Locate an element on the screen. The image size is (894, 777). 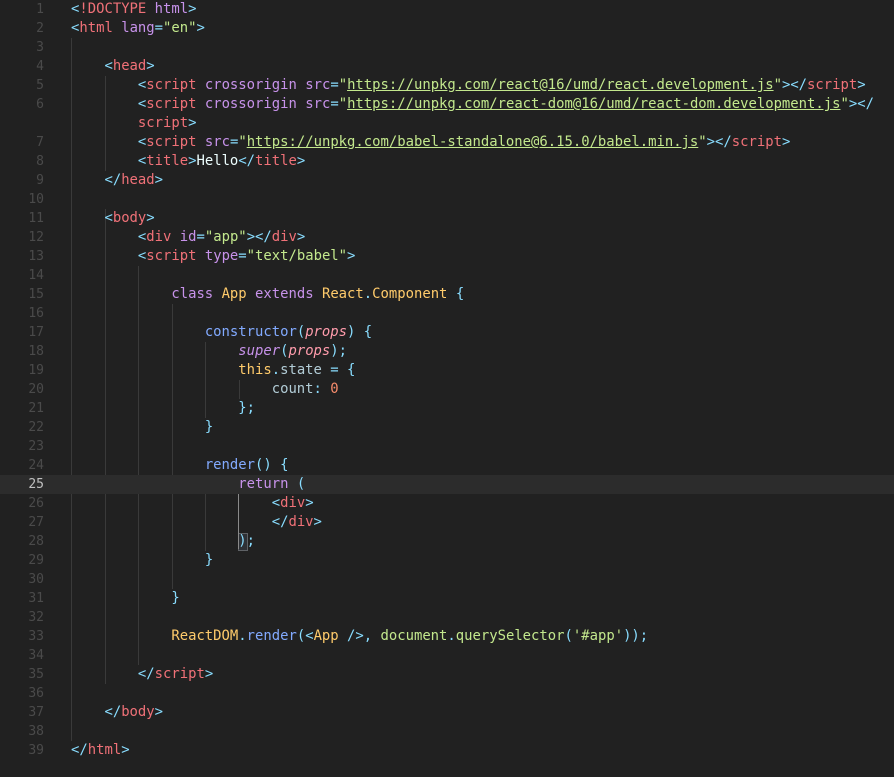
code-line: 19 this.state = { is located at coordinates (447, 370).